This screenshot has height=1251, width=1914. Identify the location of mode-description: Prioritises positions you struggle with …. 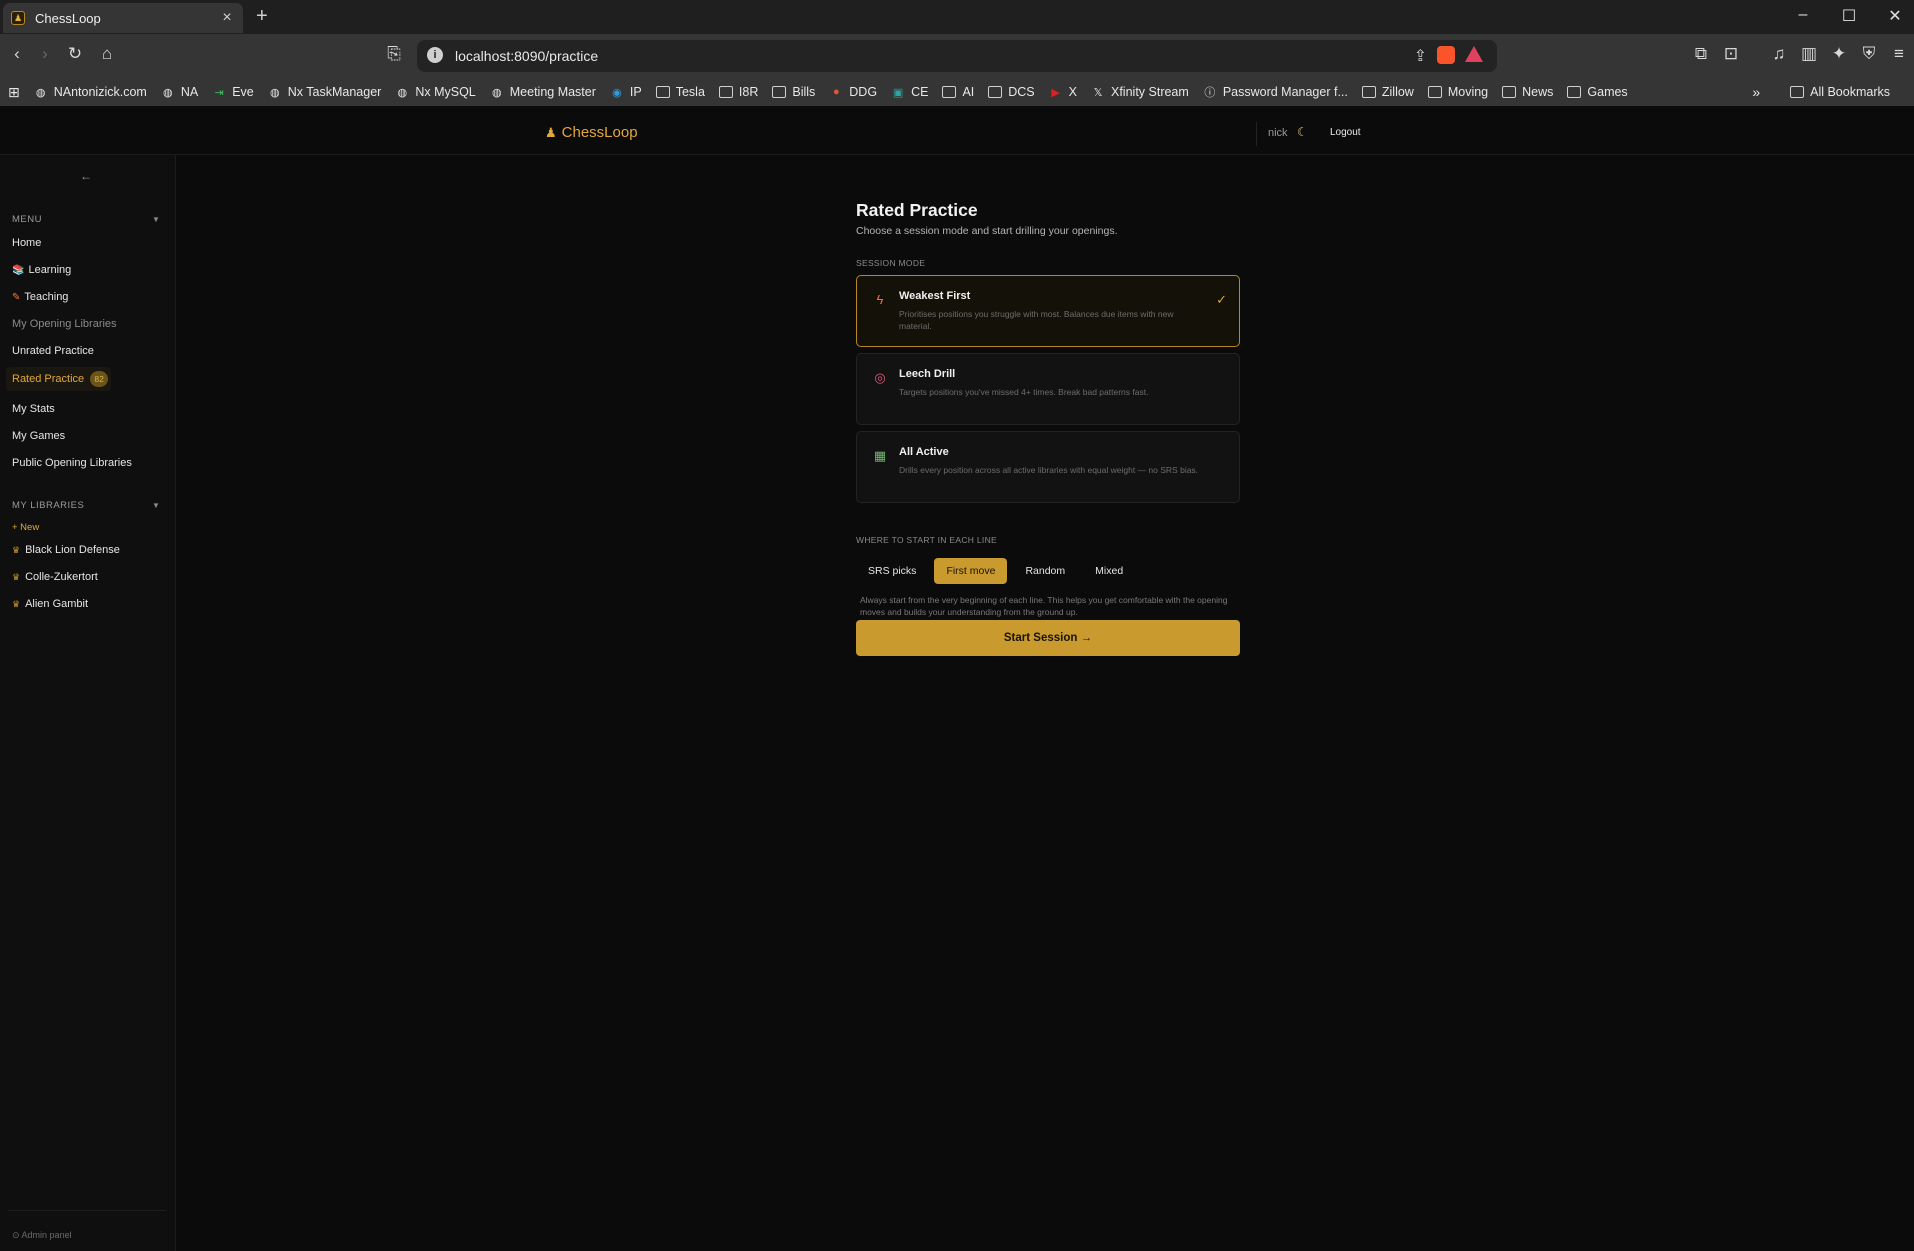
(1036, 320).